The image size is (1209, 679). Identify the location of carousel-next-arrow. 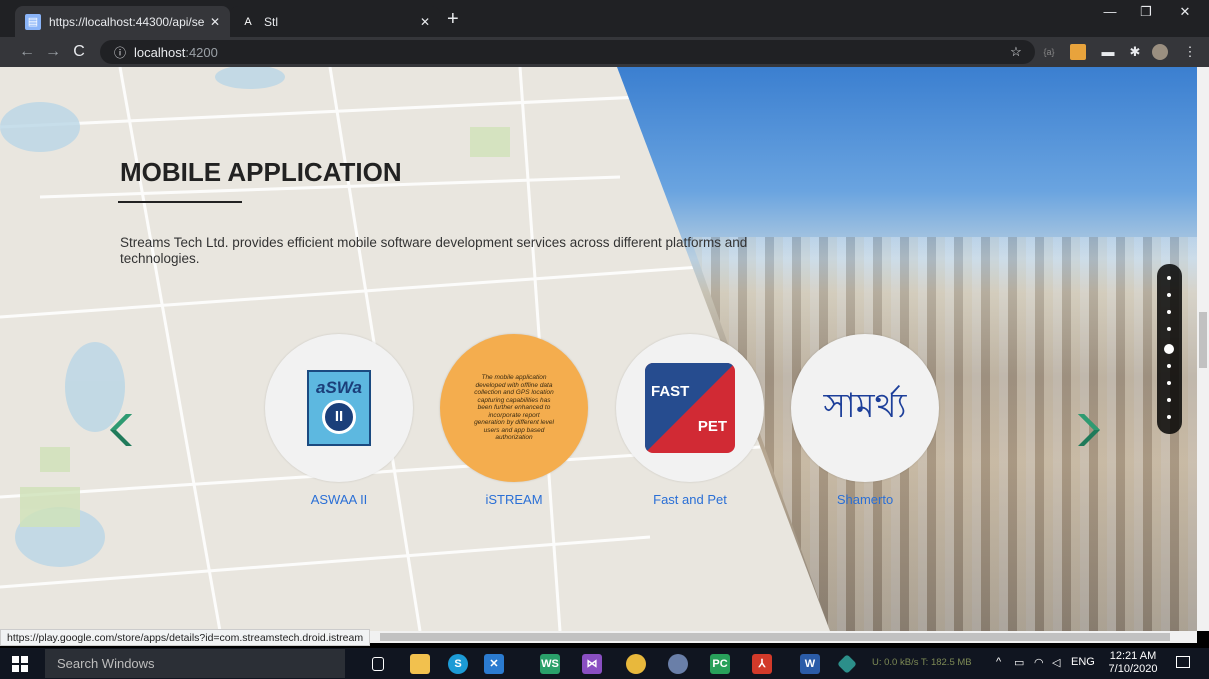
(1088, 430).